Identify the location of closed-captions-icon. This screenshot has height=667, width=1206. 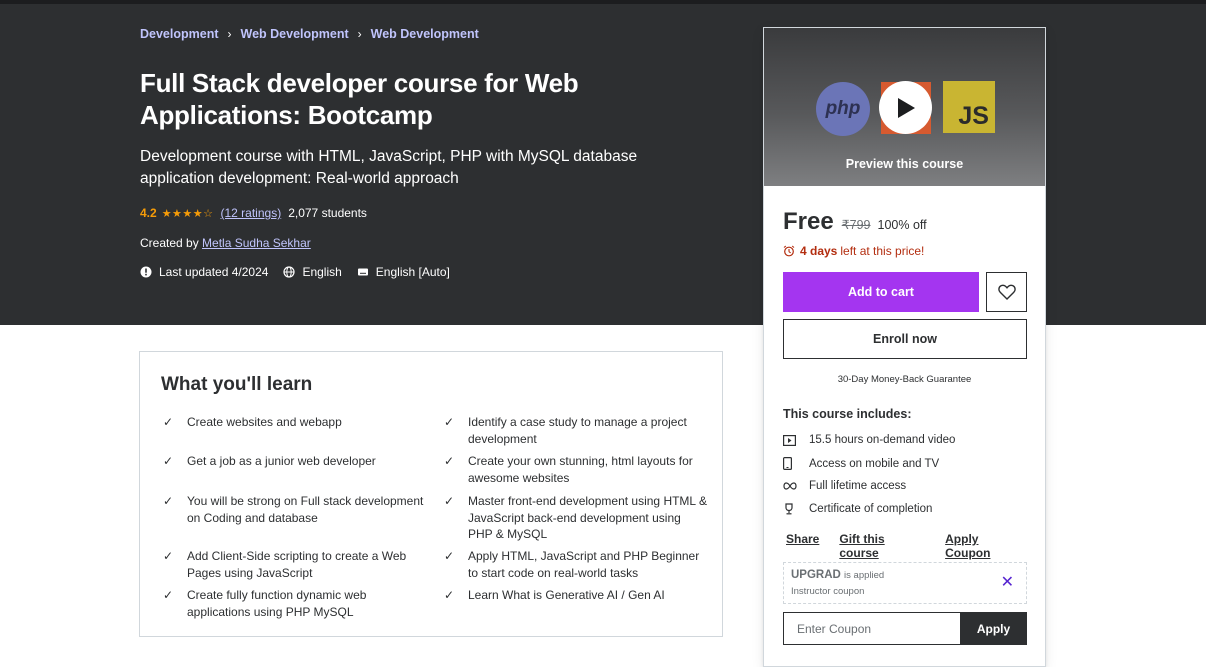
(362, 272).